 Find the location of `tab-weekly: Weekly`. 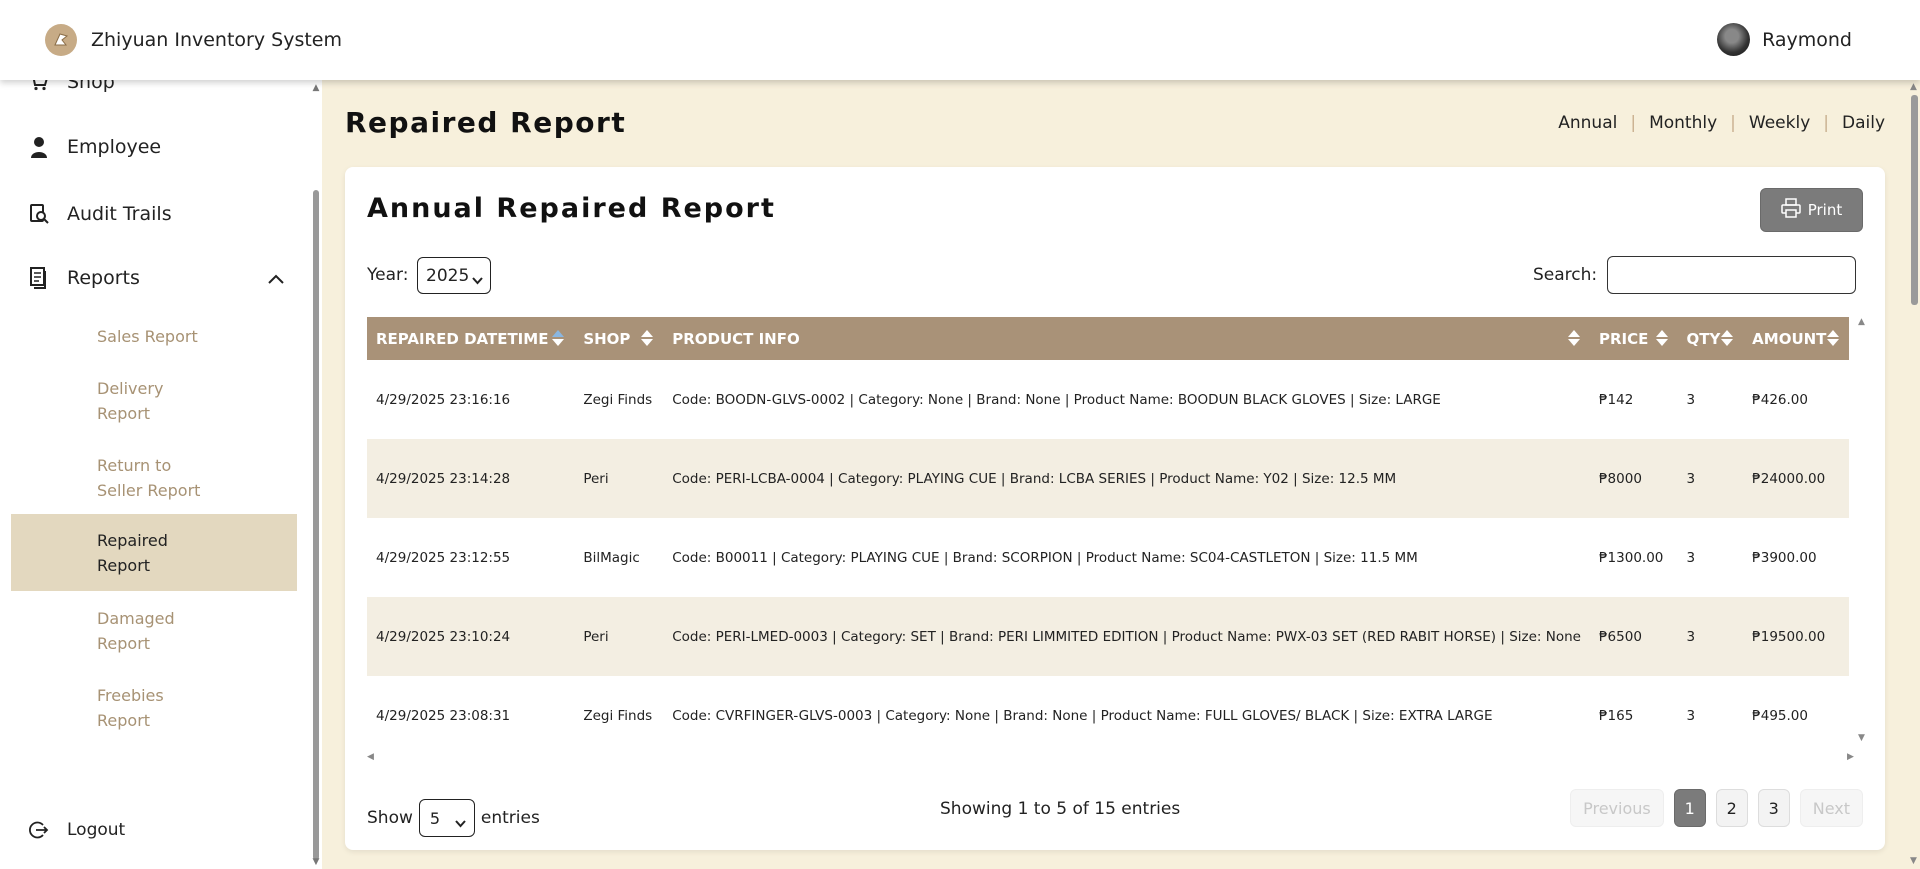

tab-weekly: Weekly is located at coordinates (1779, 123).